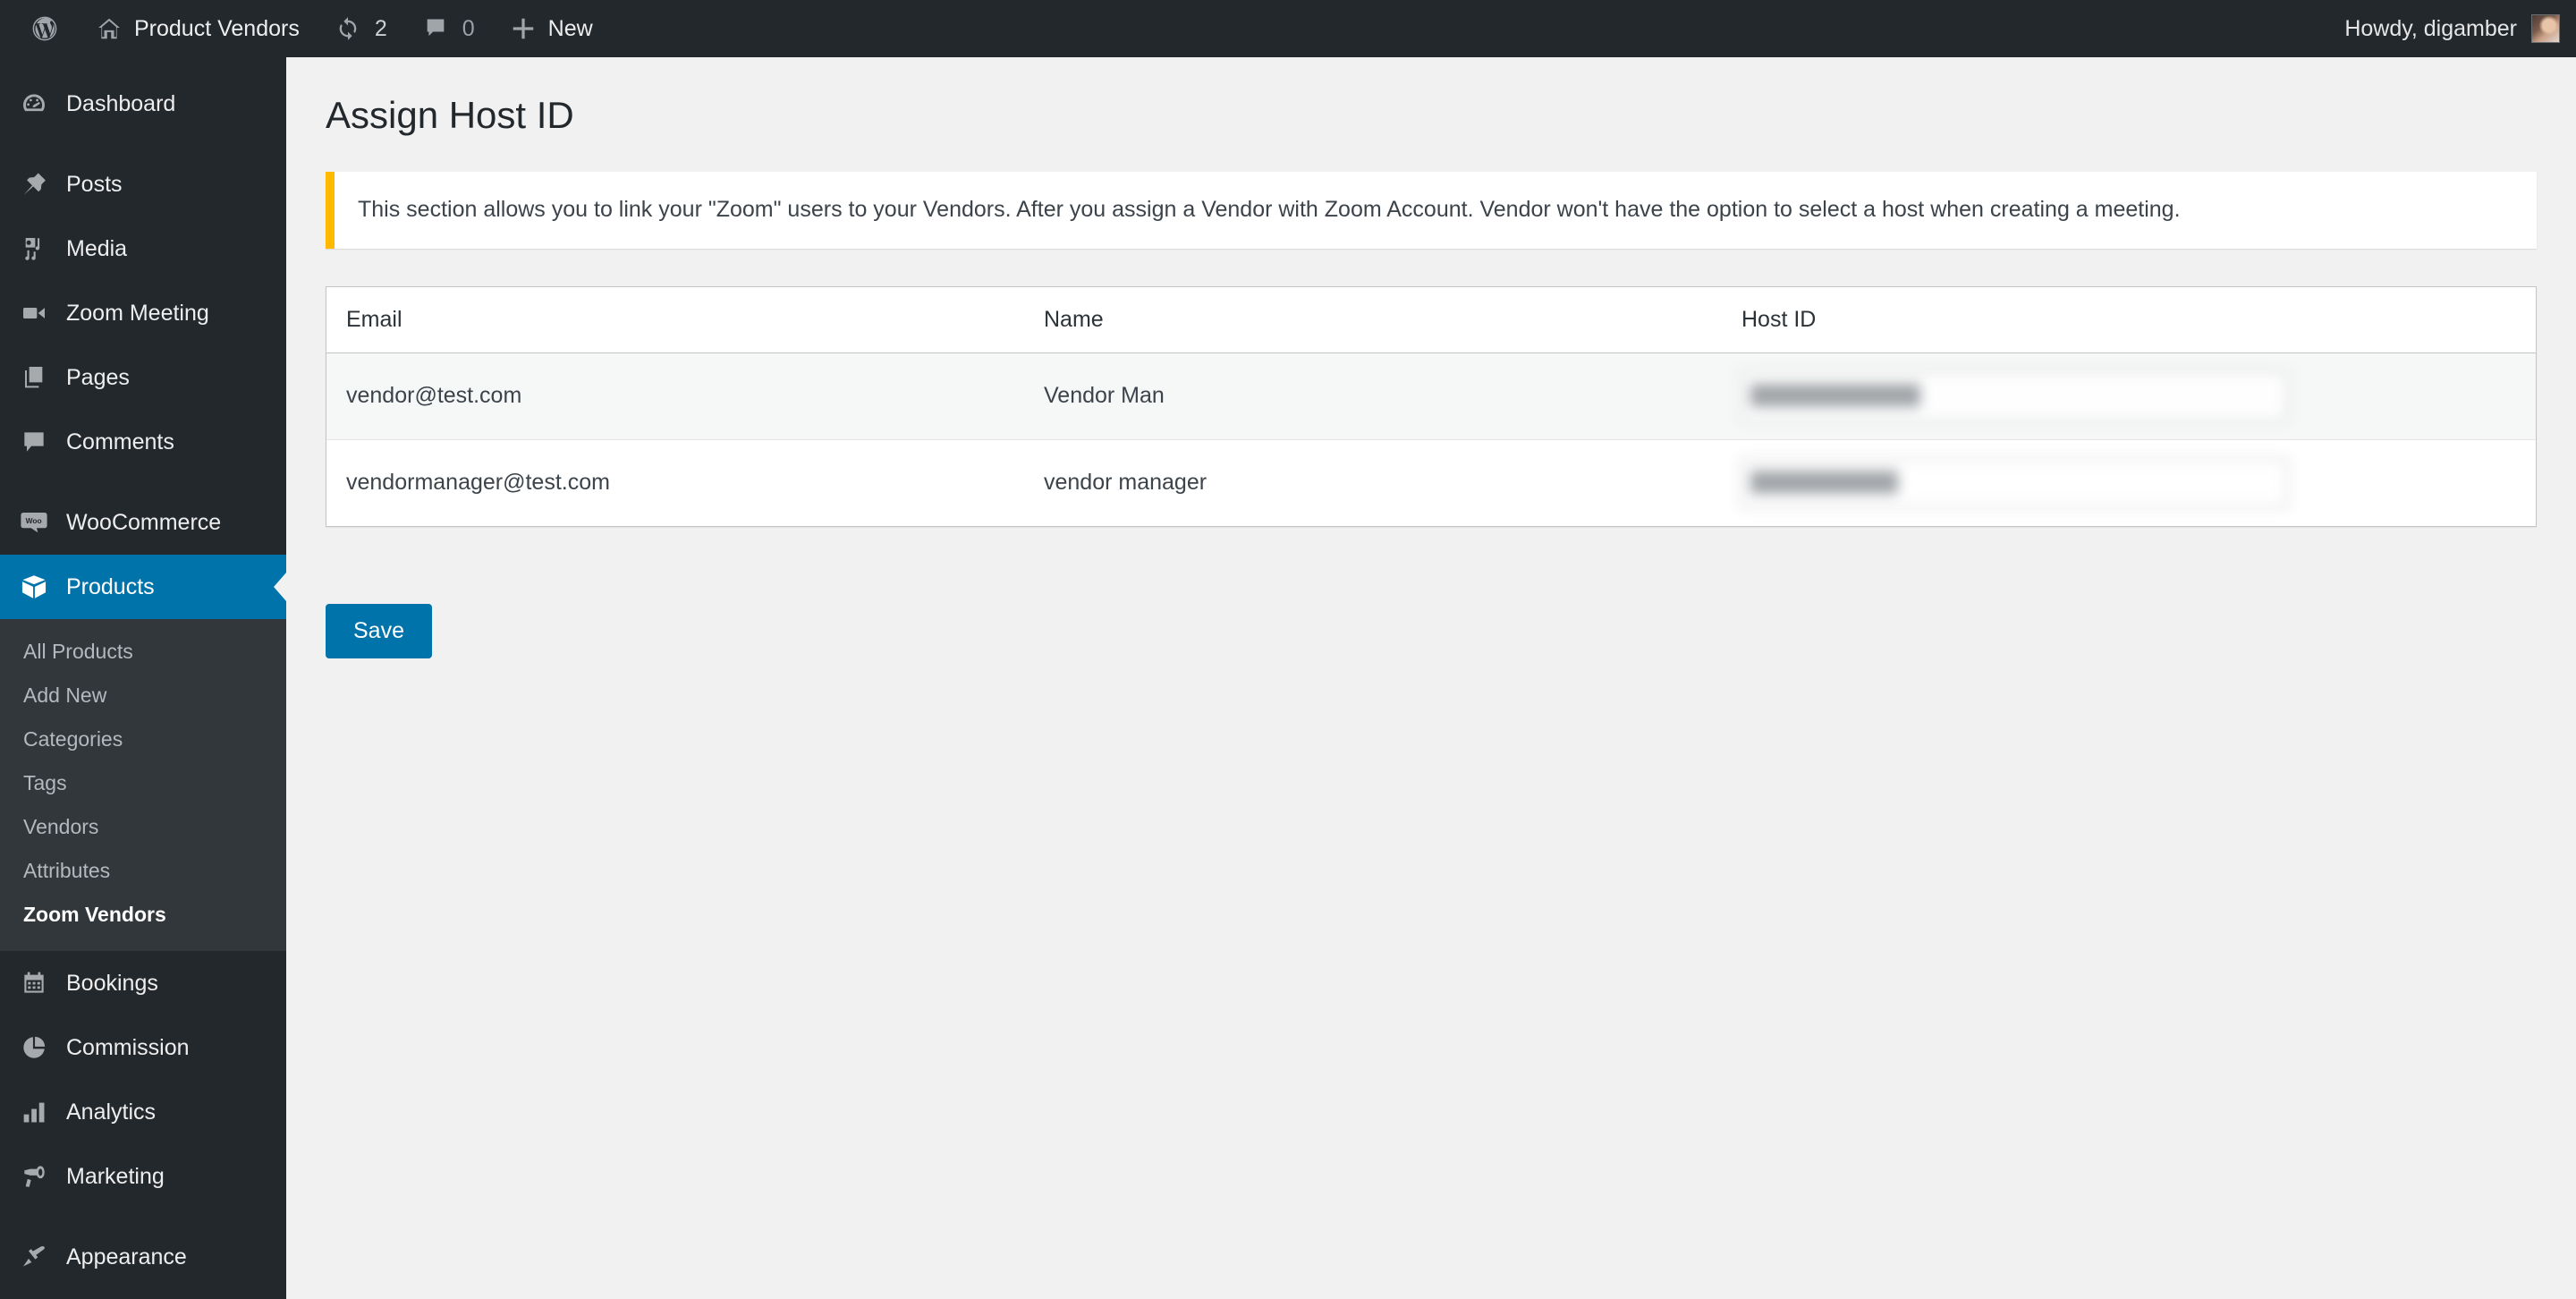 The image size is (2576, 1299). I want to click on menu-top-spacer, so click(143, 64).